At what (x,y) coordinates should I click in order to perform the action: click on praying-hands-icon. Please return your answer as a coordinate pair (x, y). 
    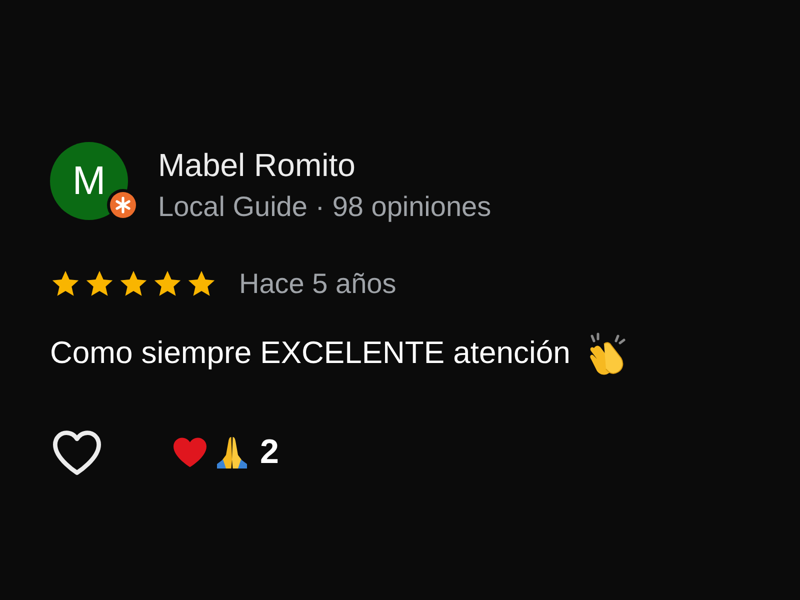
    Looking at the image, I should click on (232, 452).